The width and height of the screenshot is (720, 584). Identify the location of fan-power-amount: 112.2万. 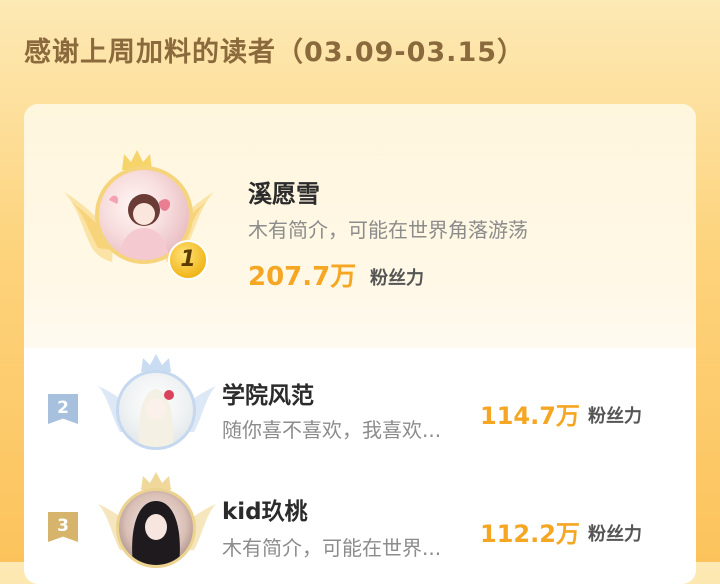
(530, 534).